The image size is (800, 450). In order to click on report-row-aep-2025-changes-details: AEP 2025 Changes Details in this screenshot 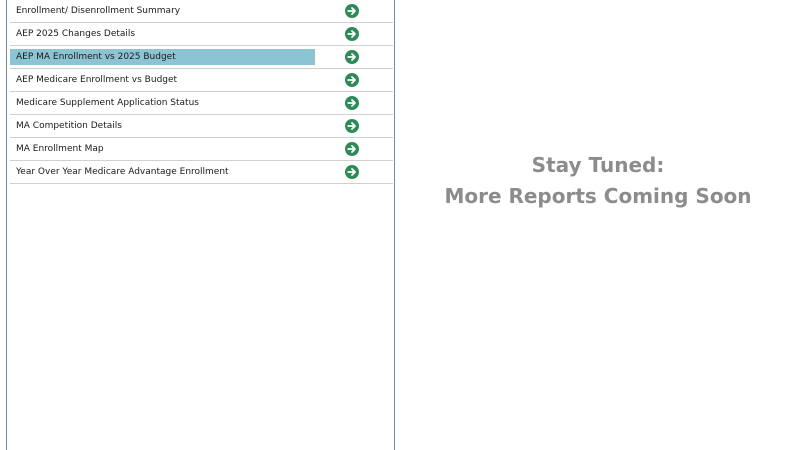, I will do `click(201, 34)`.